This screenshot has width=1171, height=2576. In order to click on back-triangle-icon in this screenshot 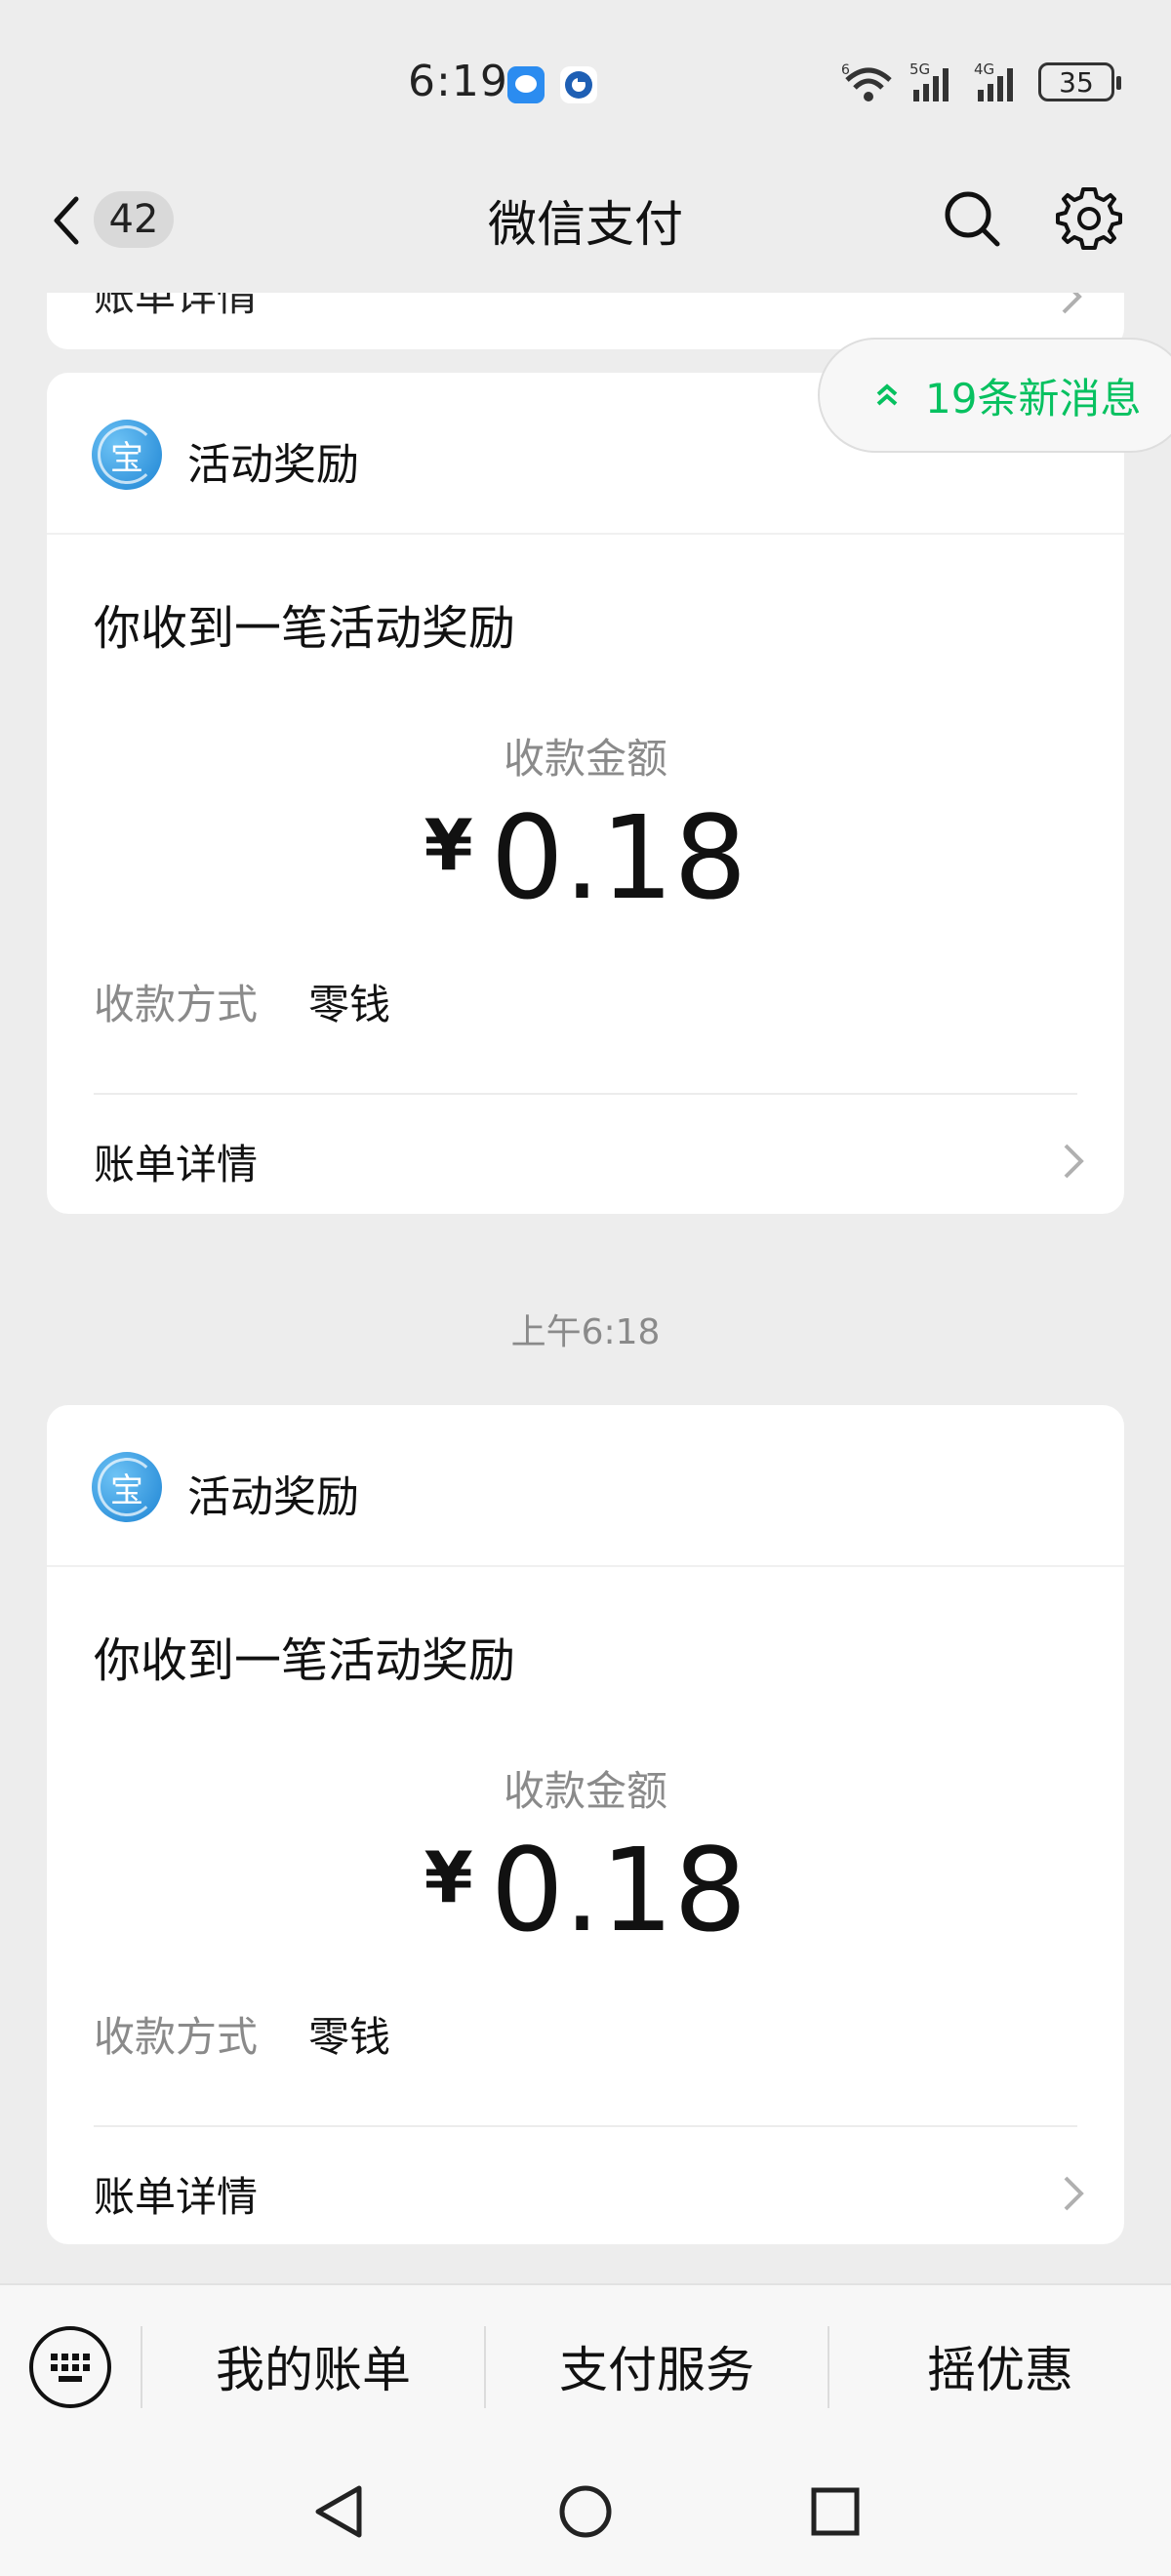, I will do `click(338, 2511)`.